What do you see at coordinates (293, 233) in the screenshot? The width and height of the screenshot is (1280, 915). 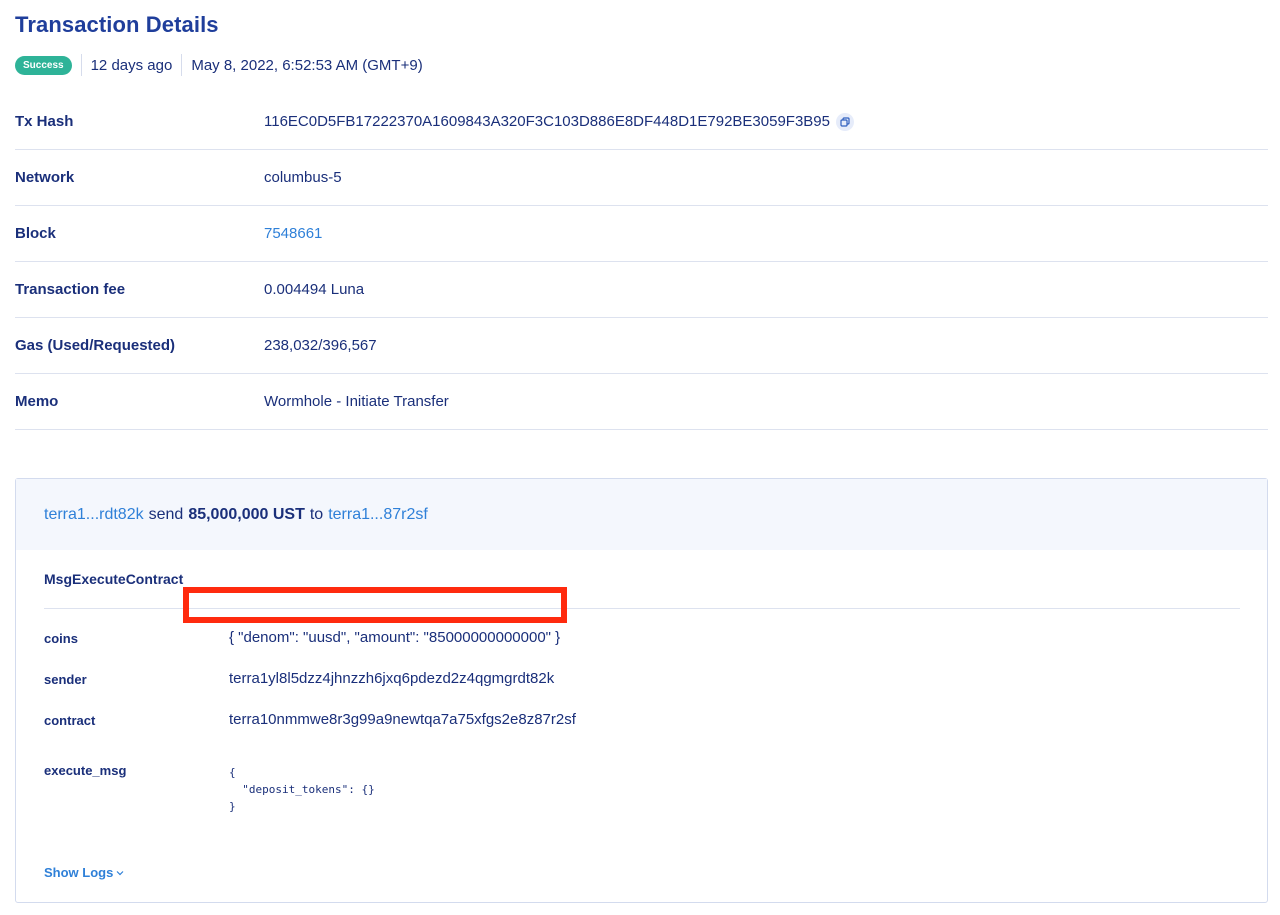 I see `block-link: 7548661` at bounding box center [293, 233].